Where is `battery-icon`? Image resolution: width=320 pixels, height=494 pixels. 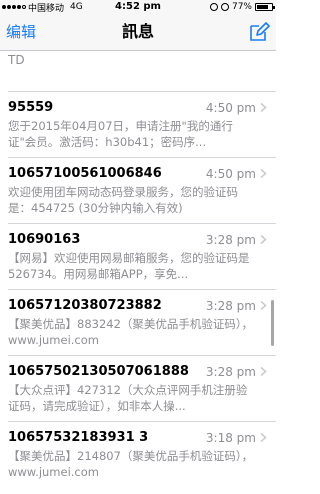
battery-icon is located at coordinates (265, 7).